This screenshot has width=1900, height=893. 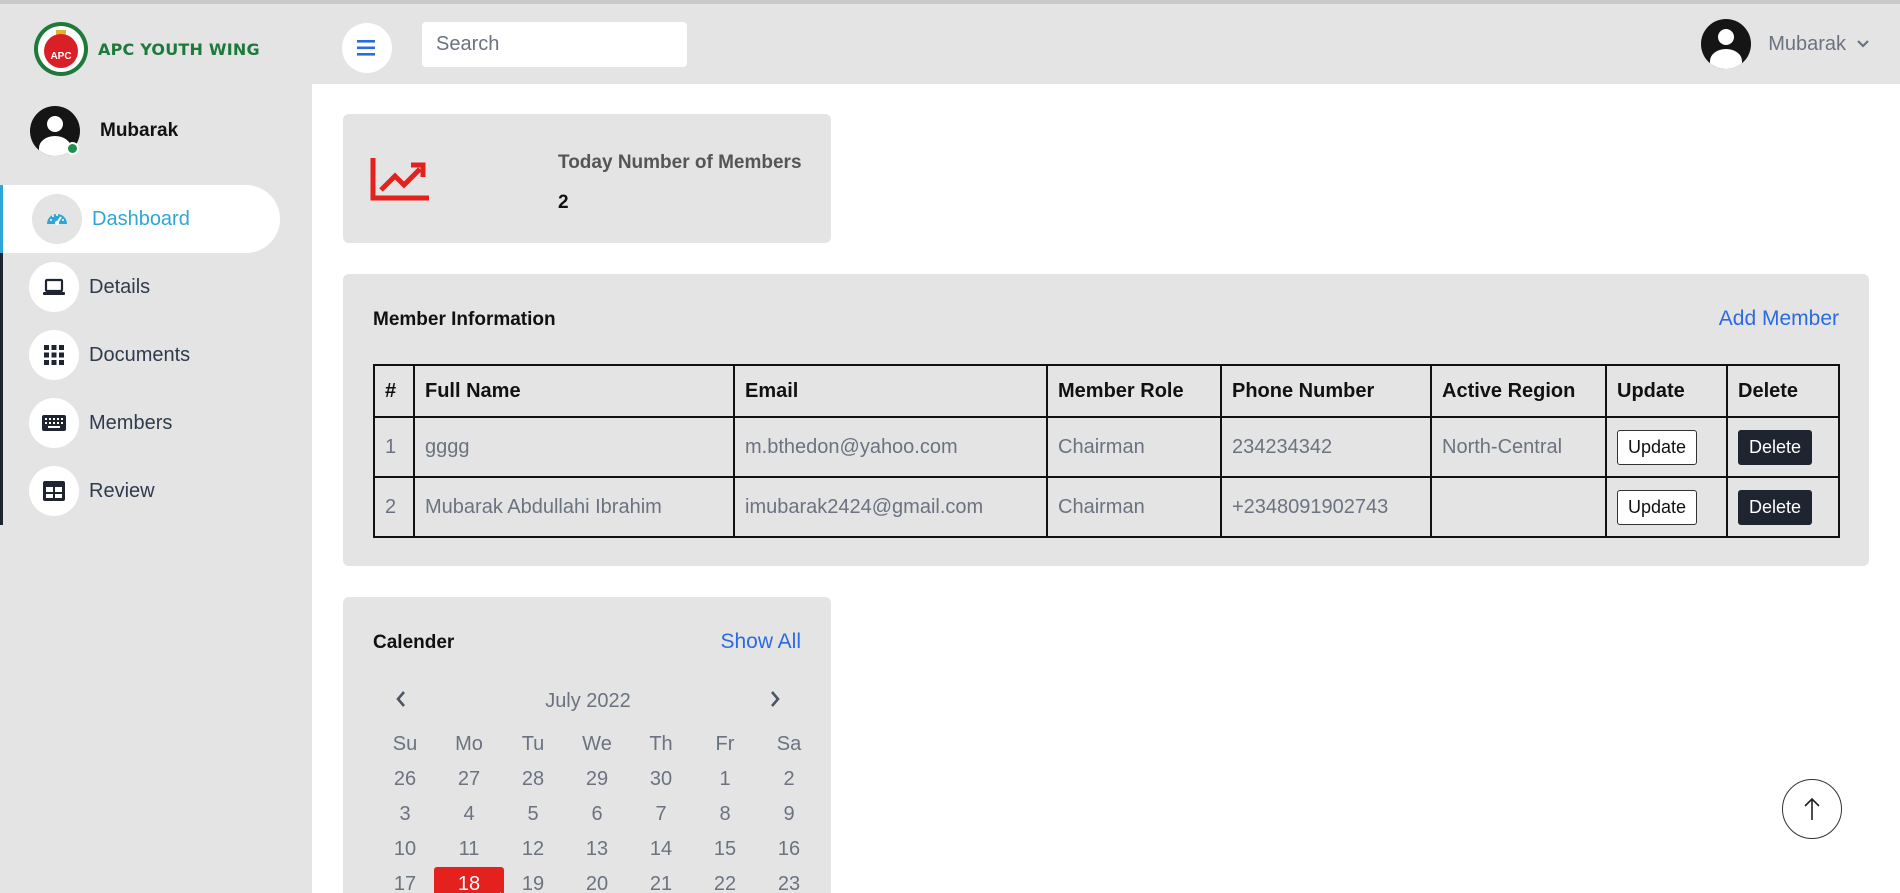 I want to click on brand-name: APC YOUTH WING, so click(x=179, y=49).